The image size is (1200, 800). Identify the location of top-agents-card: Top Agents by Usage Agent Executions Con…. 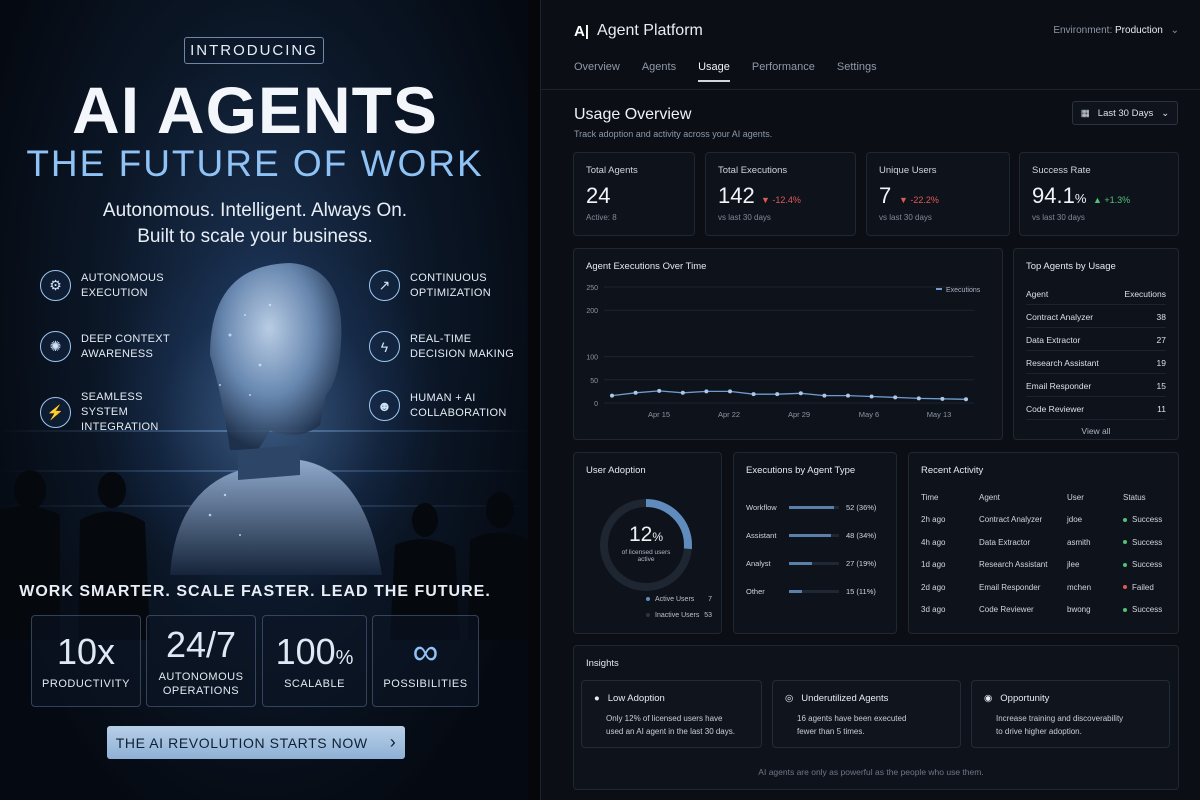
(1096, 344).